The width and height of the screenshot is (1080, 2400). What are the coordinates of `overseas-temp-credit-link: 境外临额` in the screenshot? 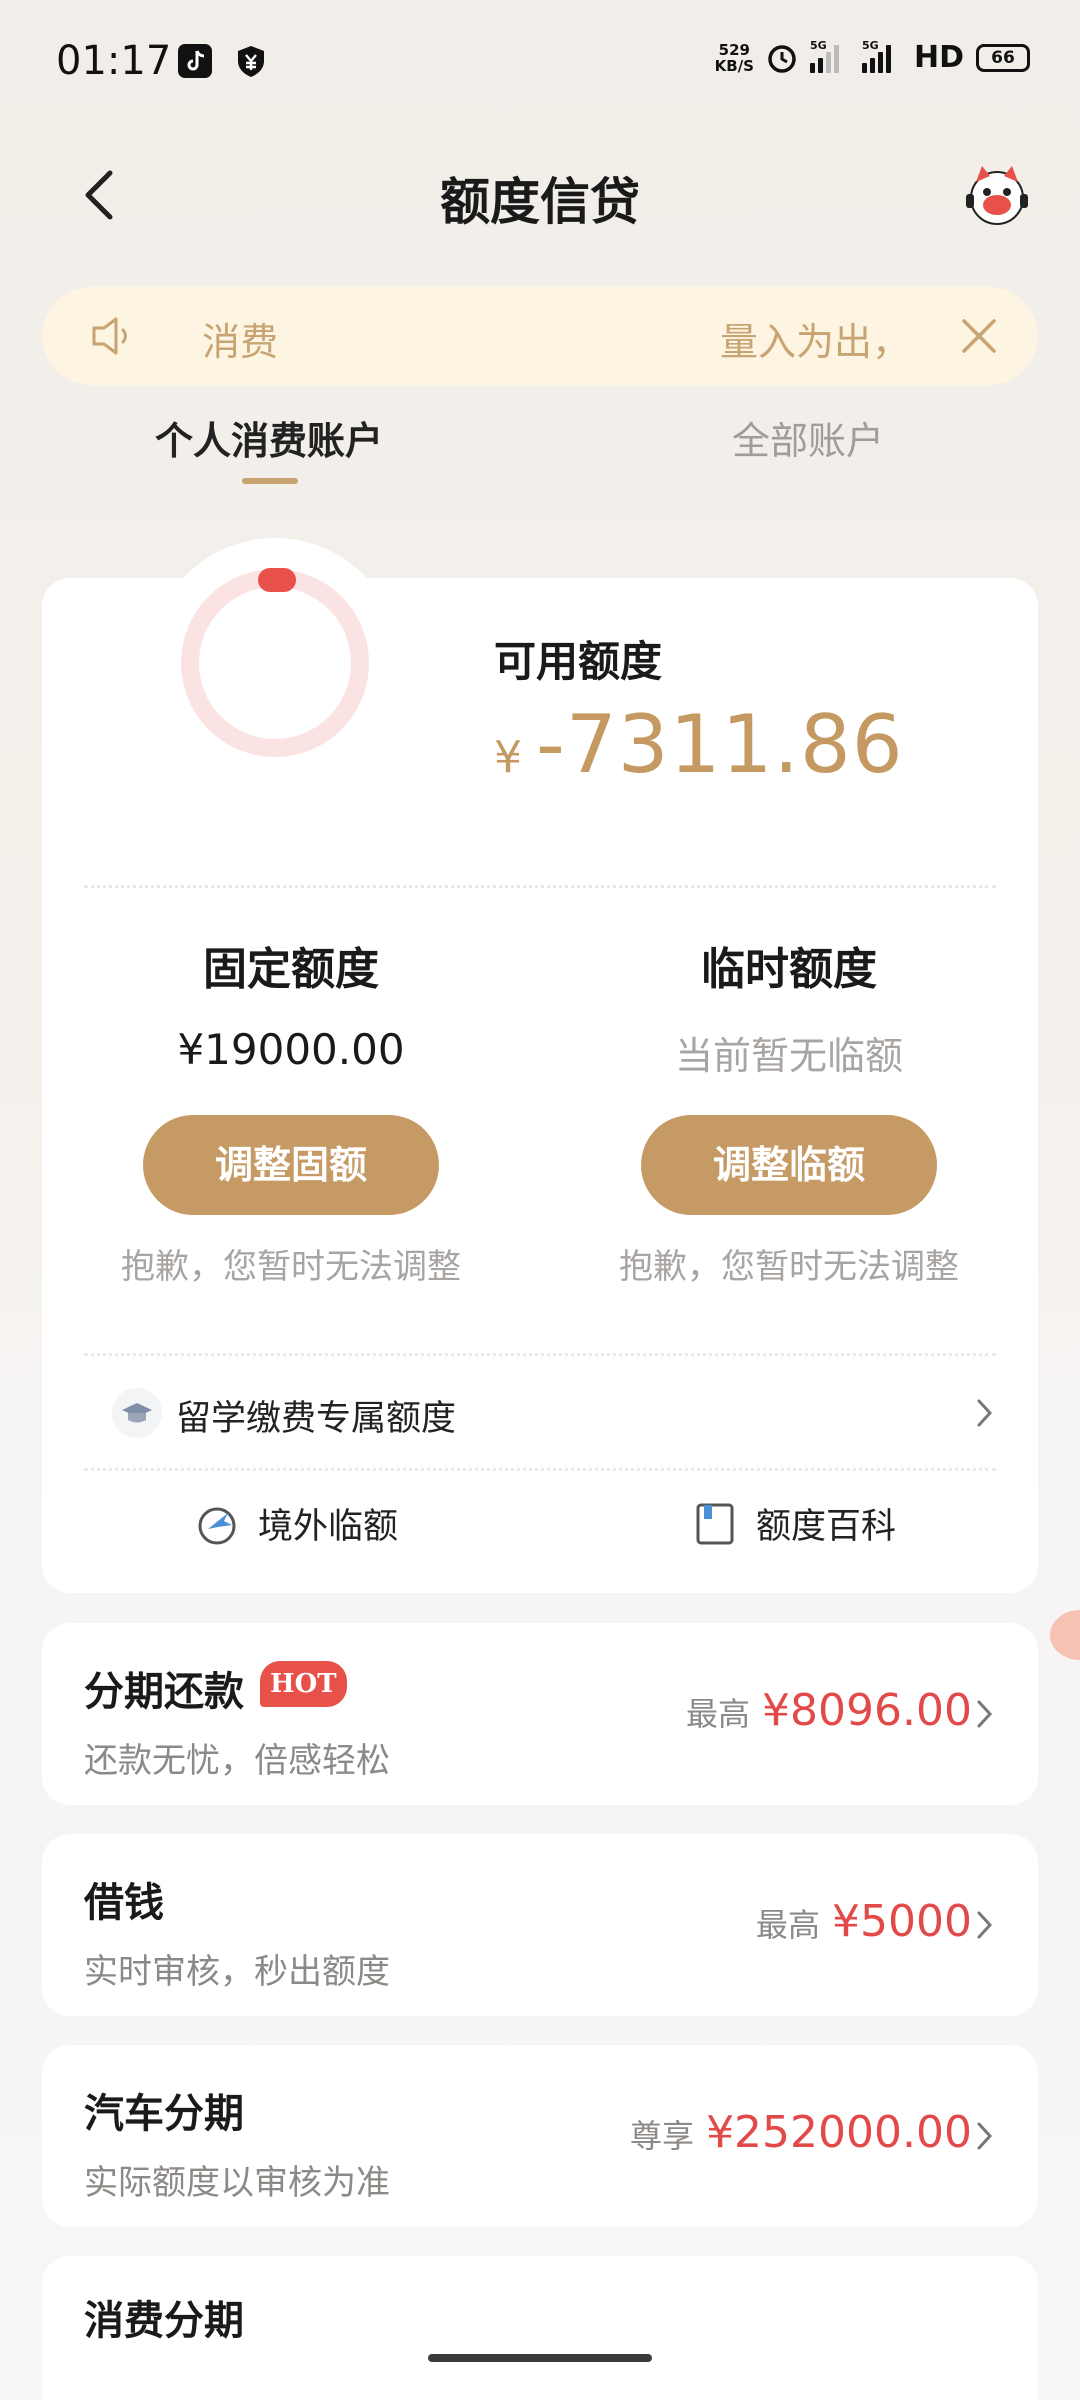 It's located at (296, 1523).